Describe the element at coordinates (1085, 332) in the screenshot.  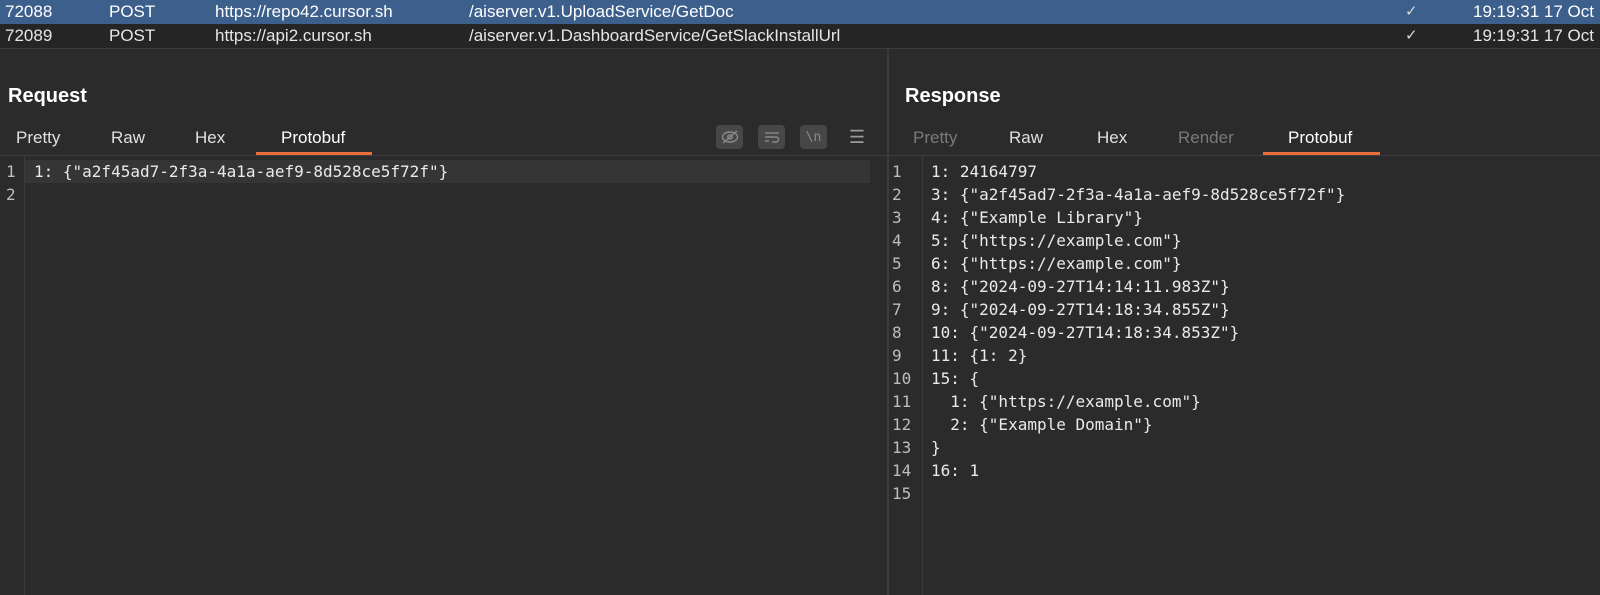
I see `code-line: 10: {"2024-09-27T14:18:34.853Z"}` at that location.